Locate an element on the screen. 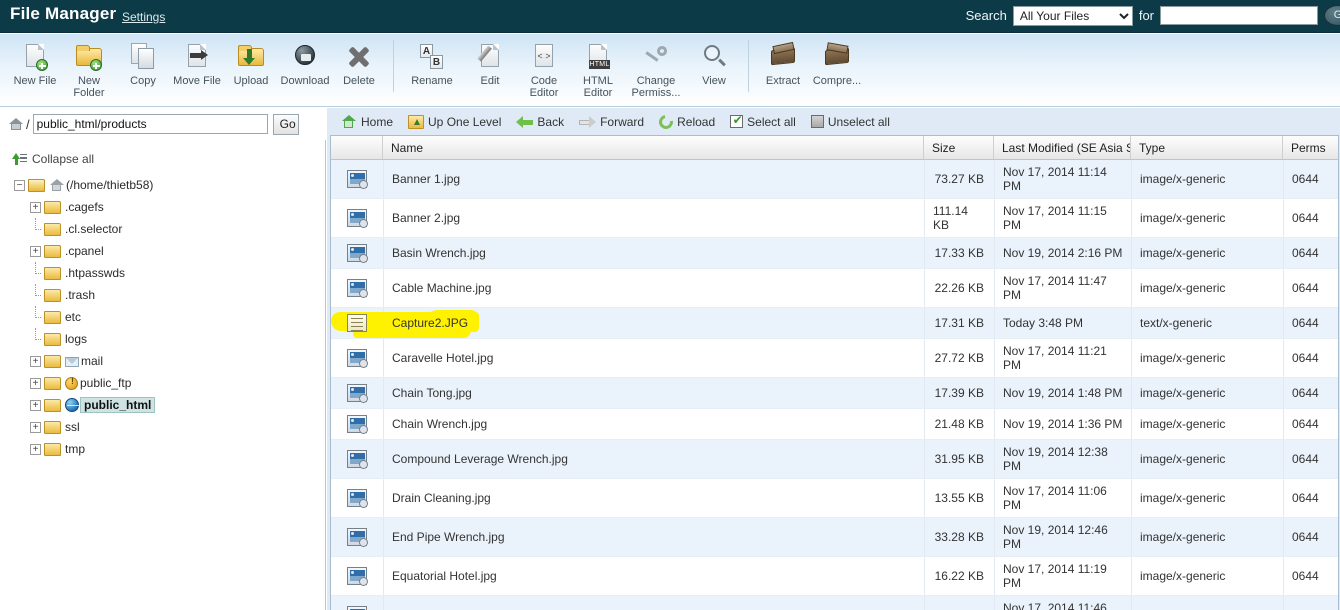 The image size is (1340, 610). toolbar-new-folder: New Folder is located at coordinates (89, 68).